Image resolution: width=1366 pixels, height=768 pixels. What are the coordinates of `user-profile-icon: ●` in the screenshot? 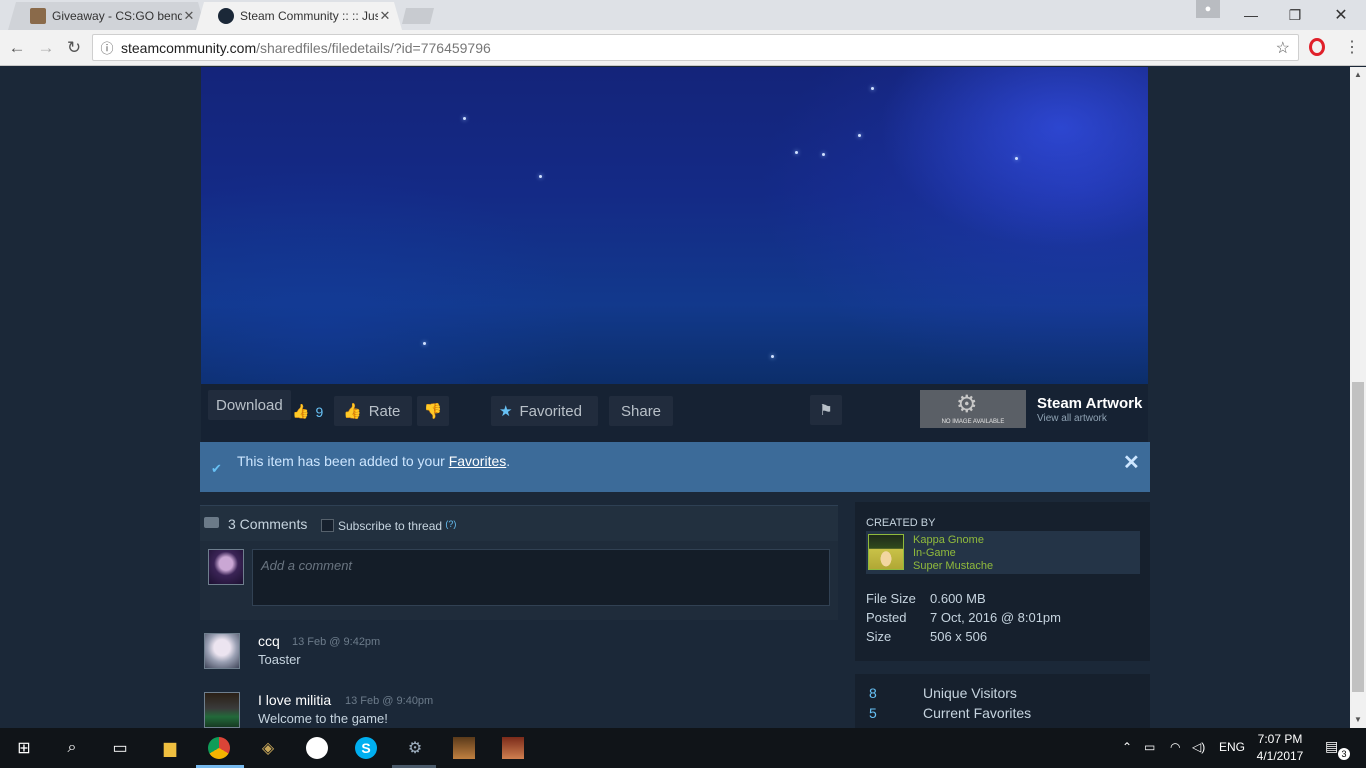 It's located at (1208, 9).